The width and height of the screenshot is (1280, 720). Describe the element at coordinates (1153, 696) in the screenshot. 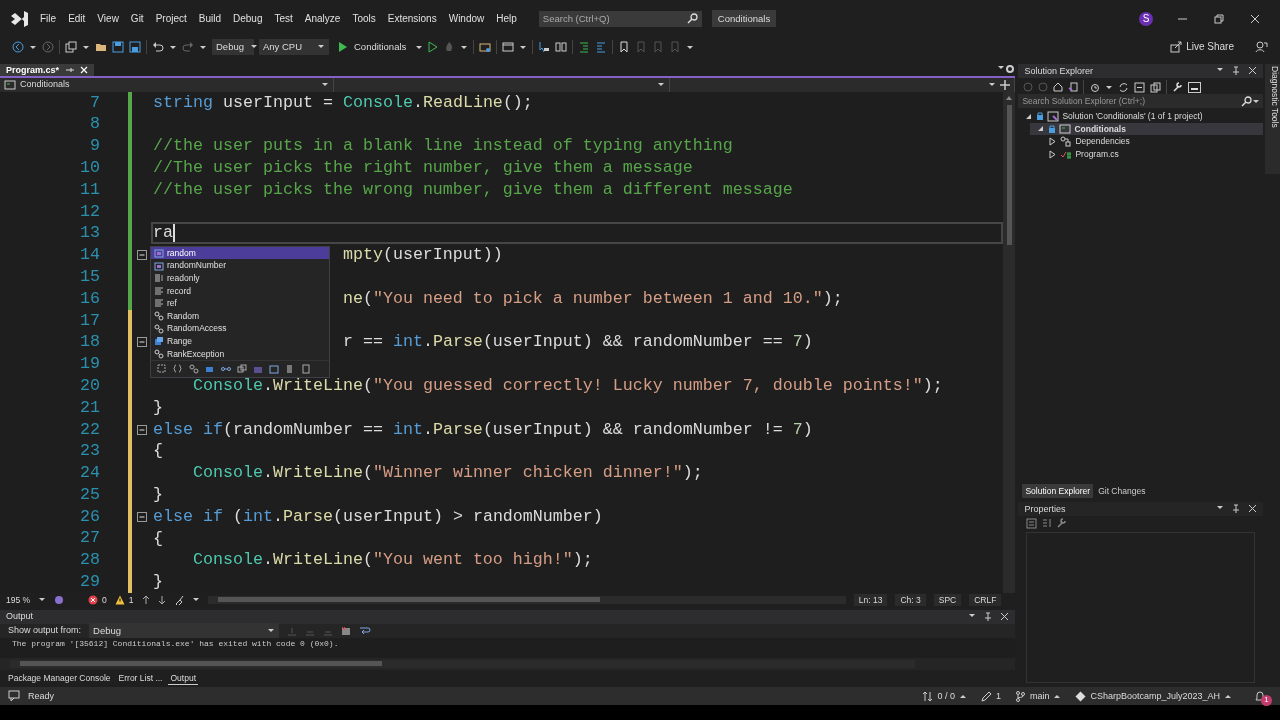

I see `repository-button: CSharpBootcamp_July2023_AH` at that location.